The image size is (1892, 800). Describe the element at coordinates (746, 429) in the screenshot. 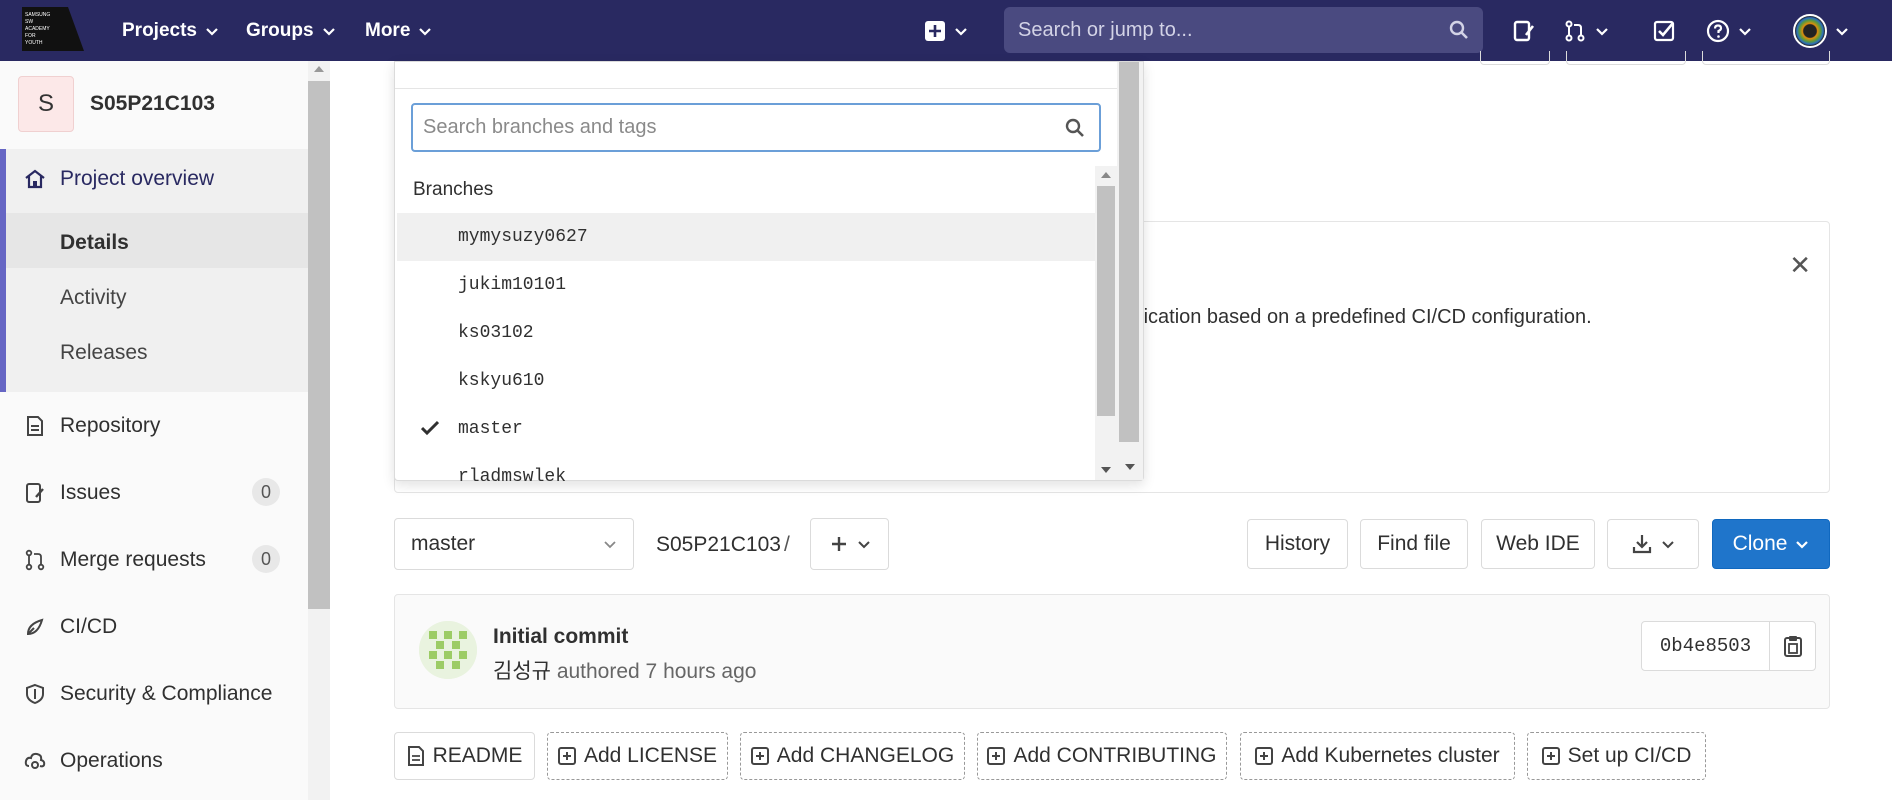

I see `branch-option-selected: master` at that location.